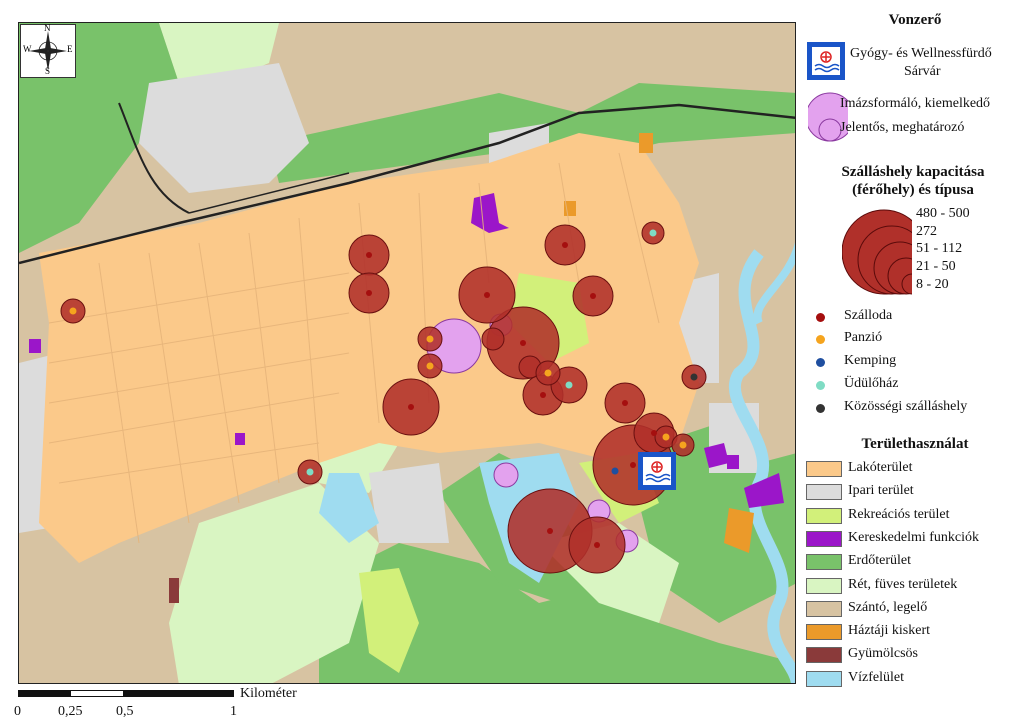 The image size is (1024, 725). What do you see at coordinates (899, 514) in the screenshot?
I see `legend-landuse-label: Rekreációs terület` at bounding box center [899, 514].